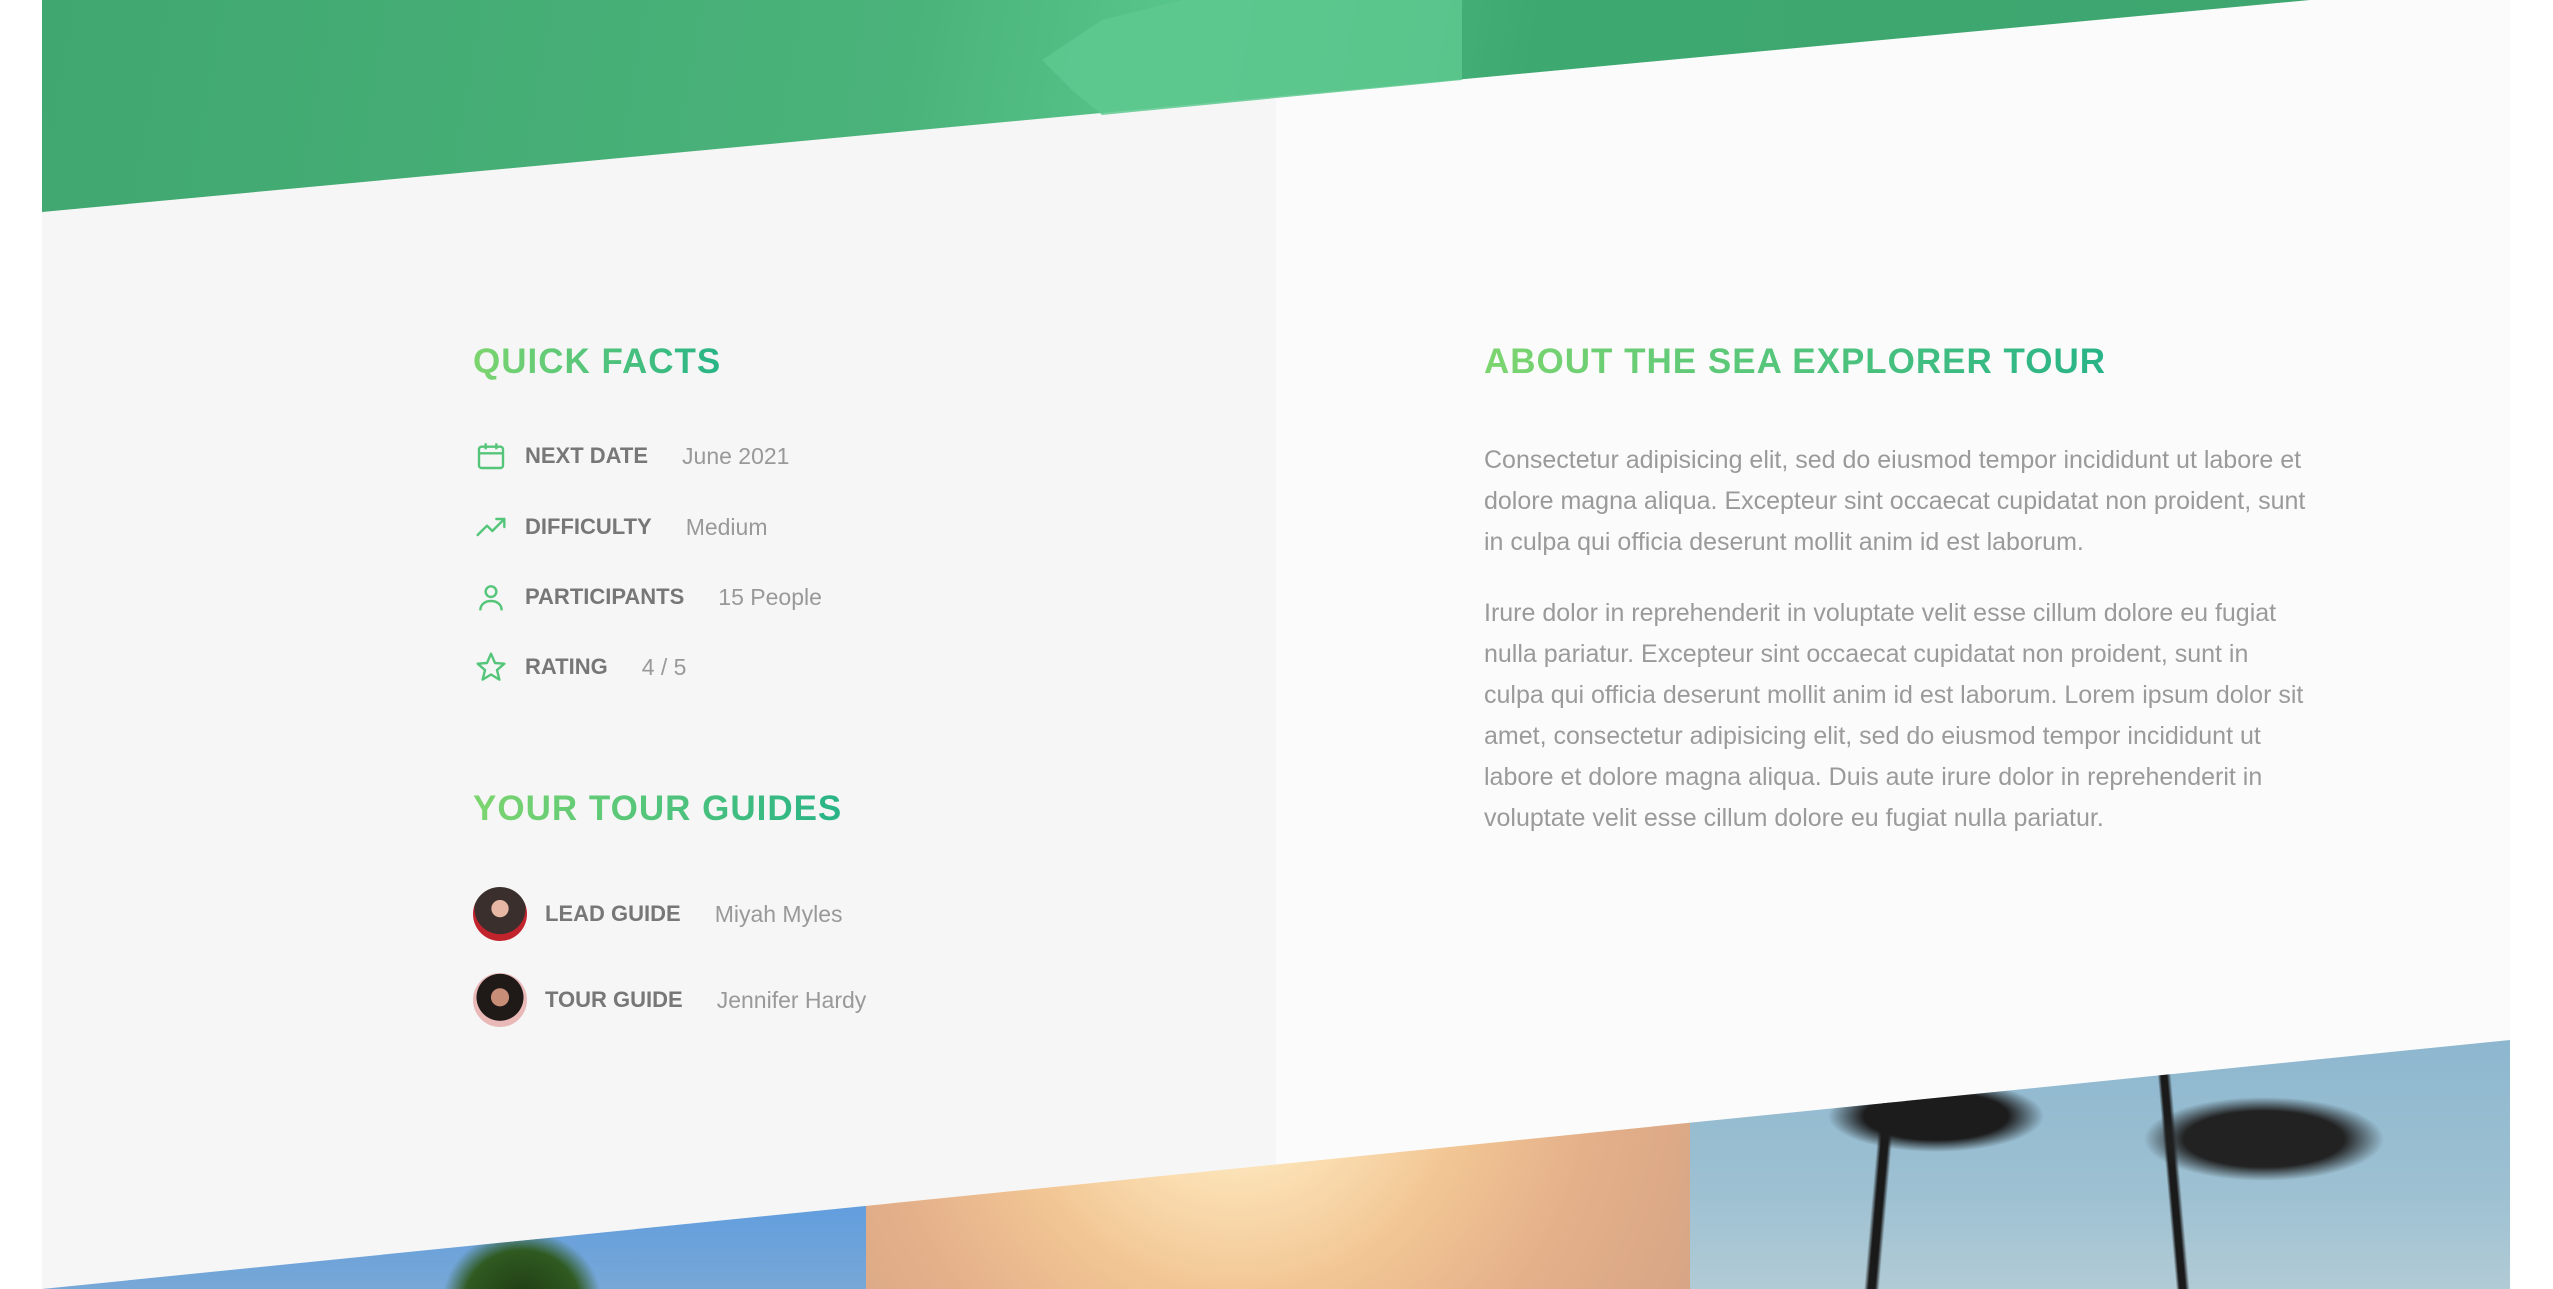 This screenshot has width=2553, height=1289. What do you see at coordinates (588, 526) in the screenshot?
I see `fact-label: DIFFICULTY` at bounding box center [588, 526].